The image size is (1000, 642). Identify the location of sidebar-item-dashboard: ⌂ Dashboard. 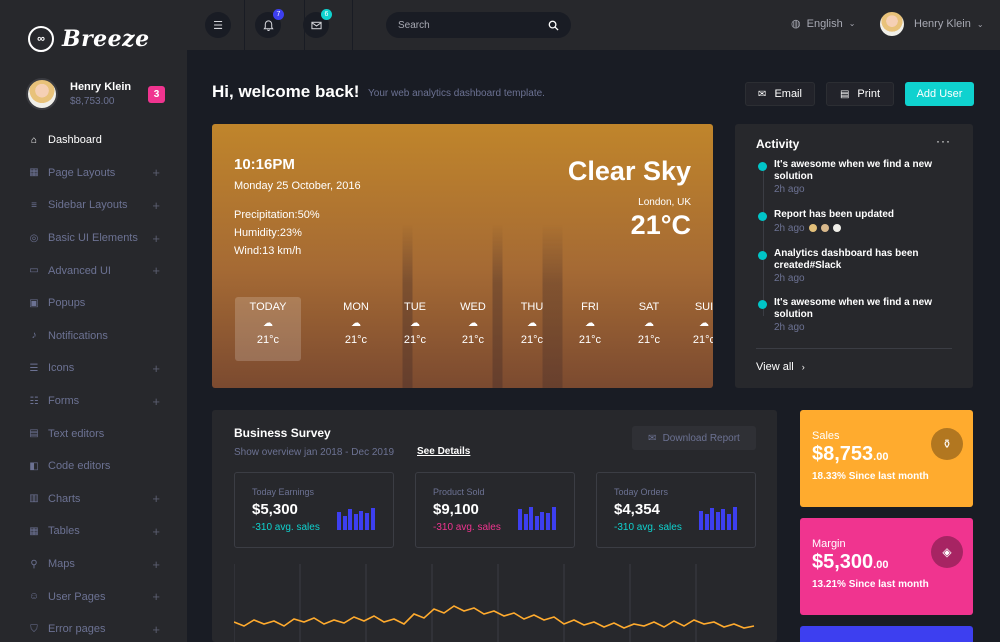
(93, 140).